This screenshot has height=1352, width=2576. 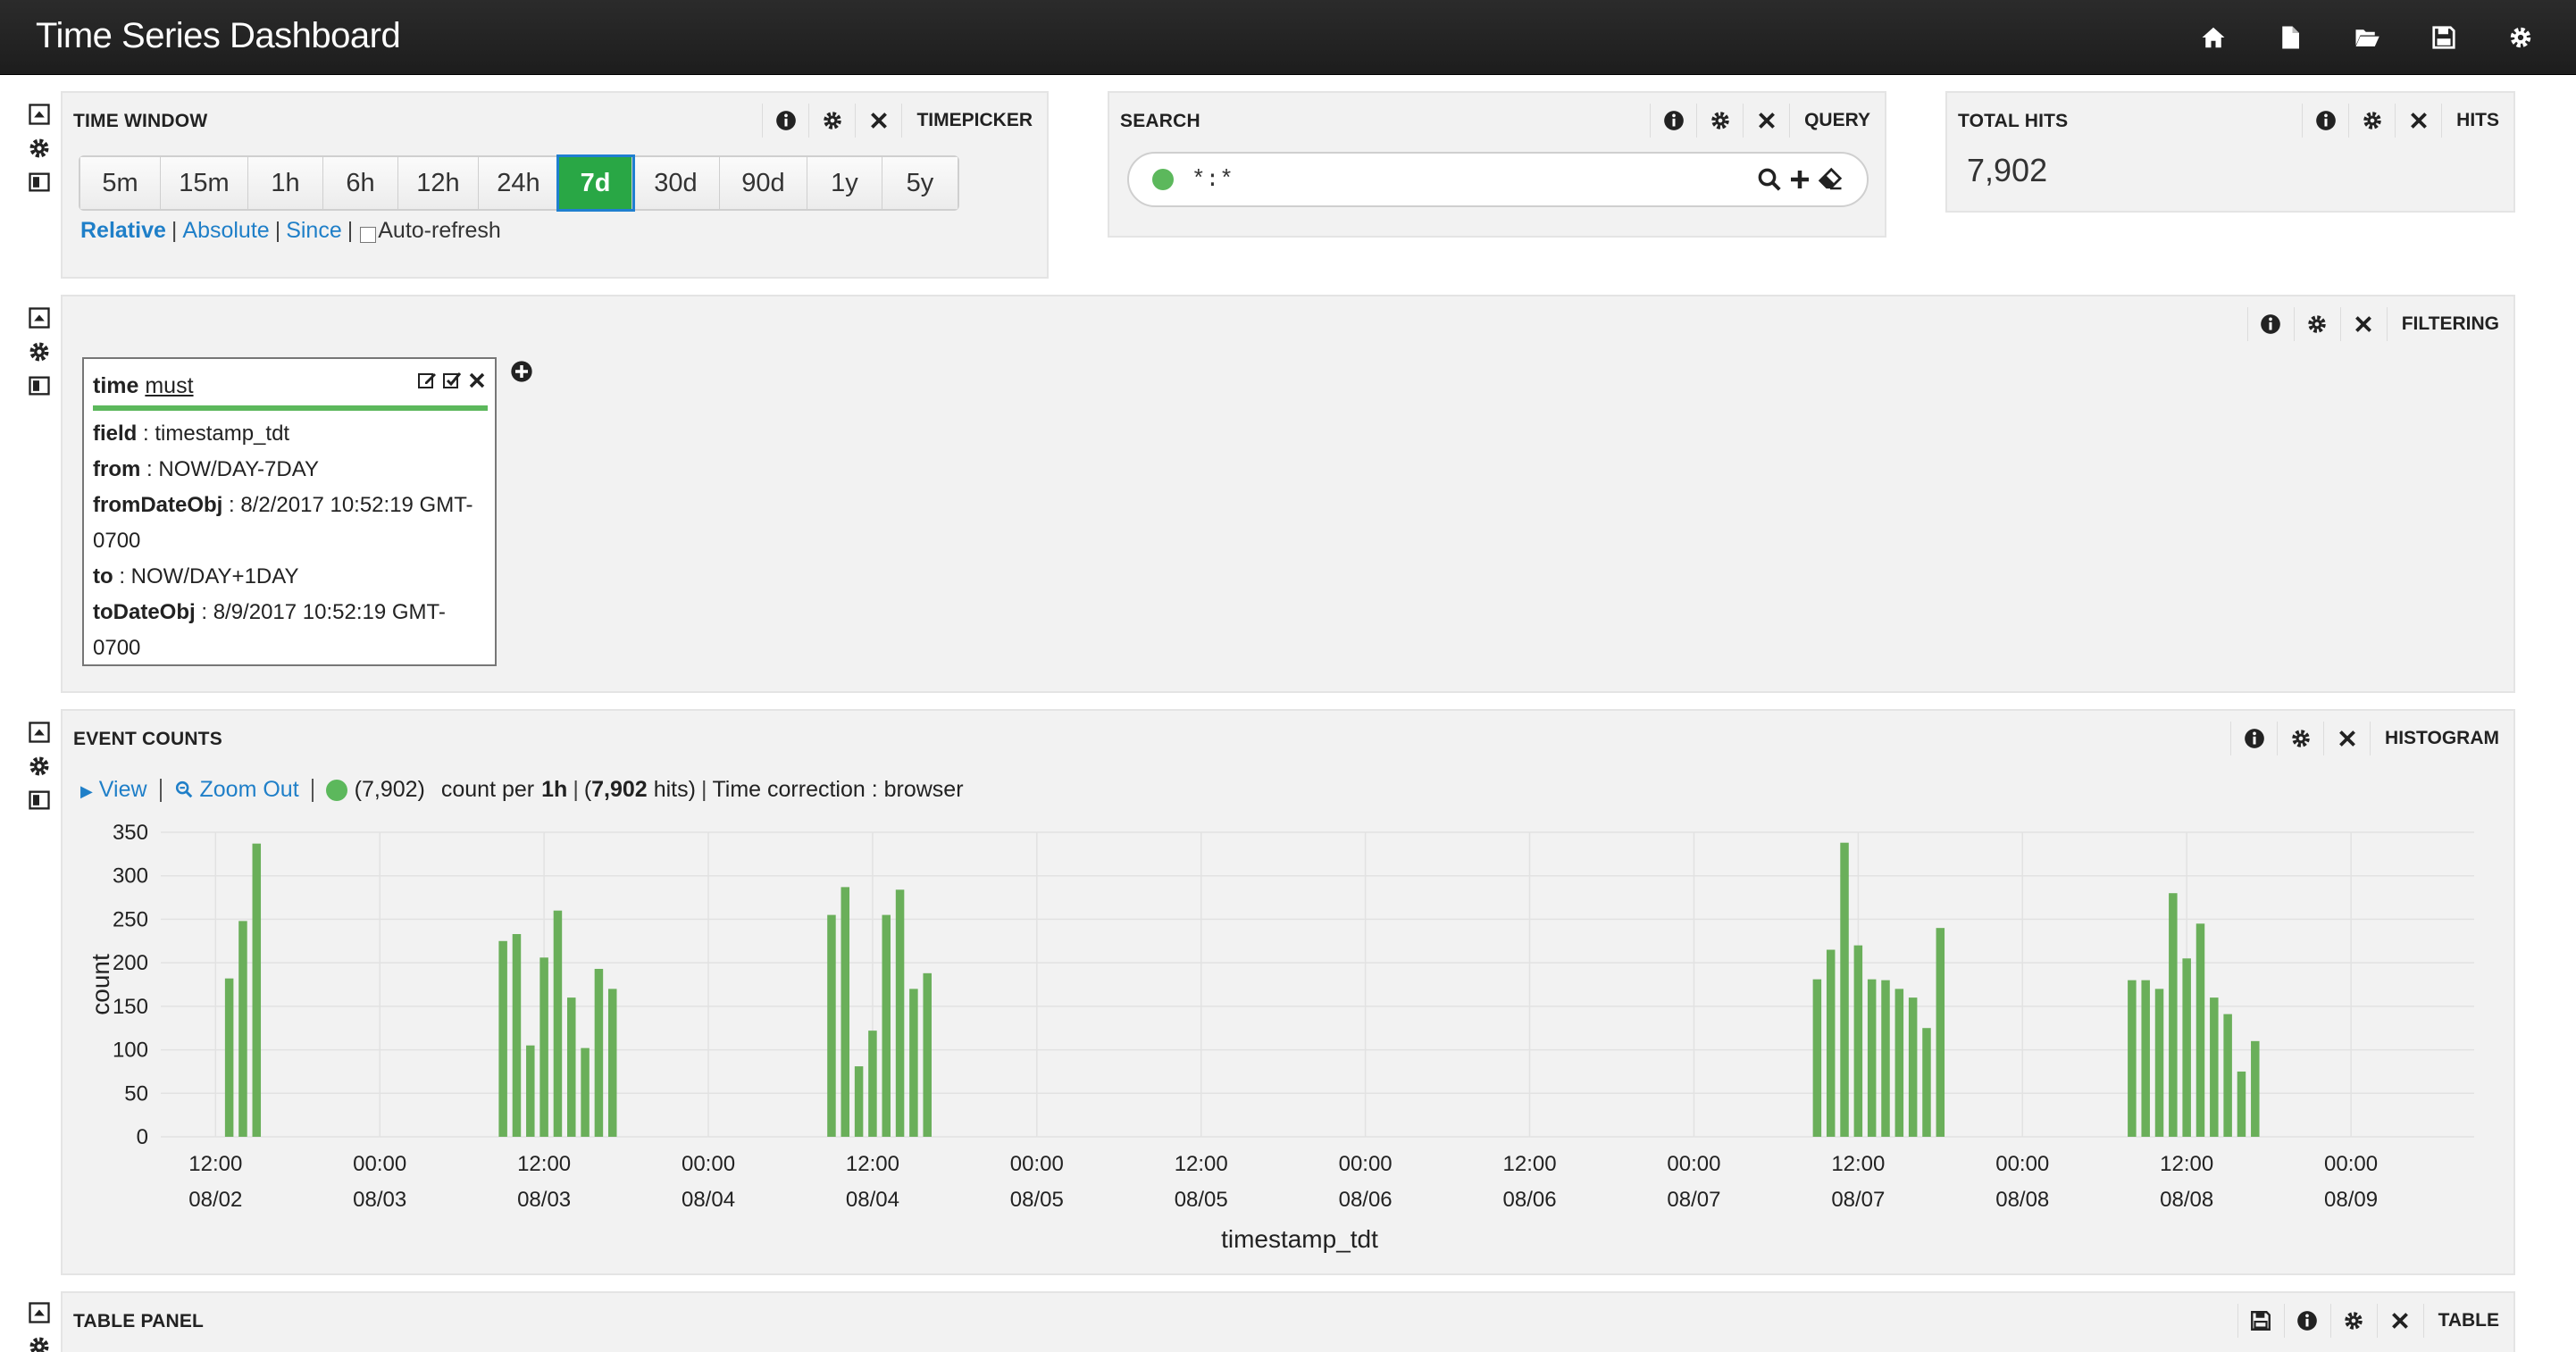 I want to click on remove-filter-icon, so click(x=477, y=380).